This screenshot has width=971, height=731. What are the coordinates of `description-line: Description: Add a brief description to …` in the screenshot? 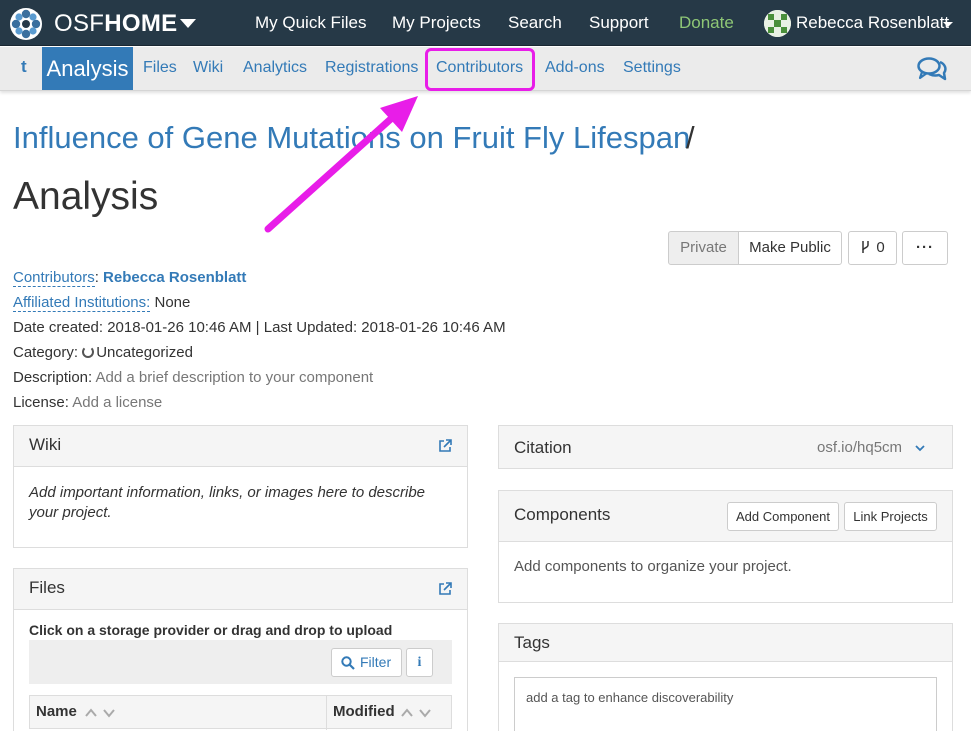 It's located at (193, 377).